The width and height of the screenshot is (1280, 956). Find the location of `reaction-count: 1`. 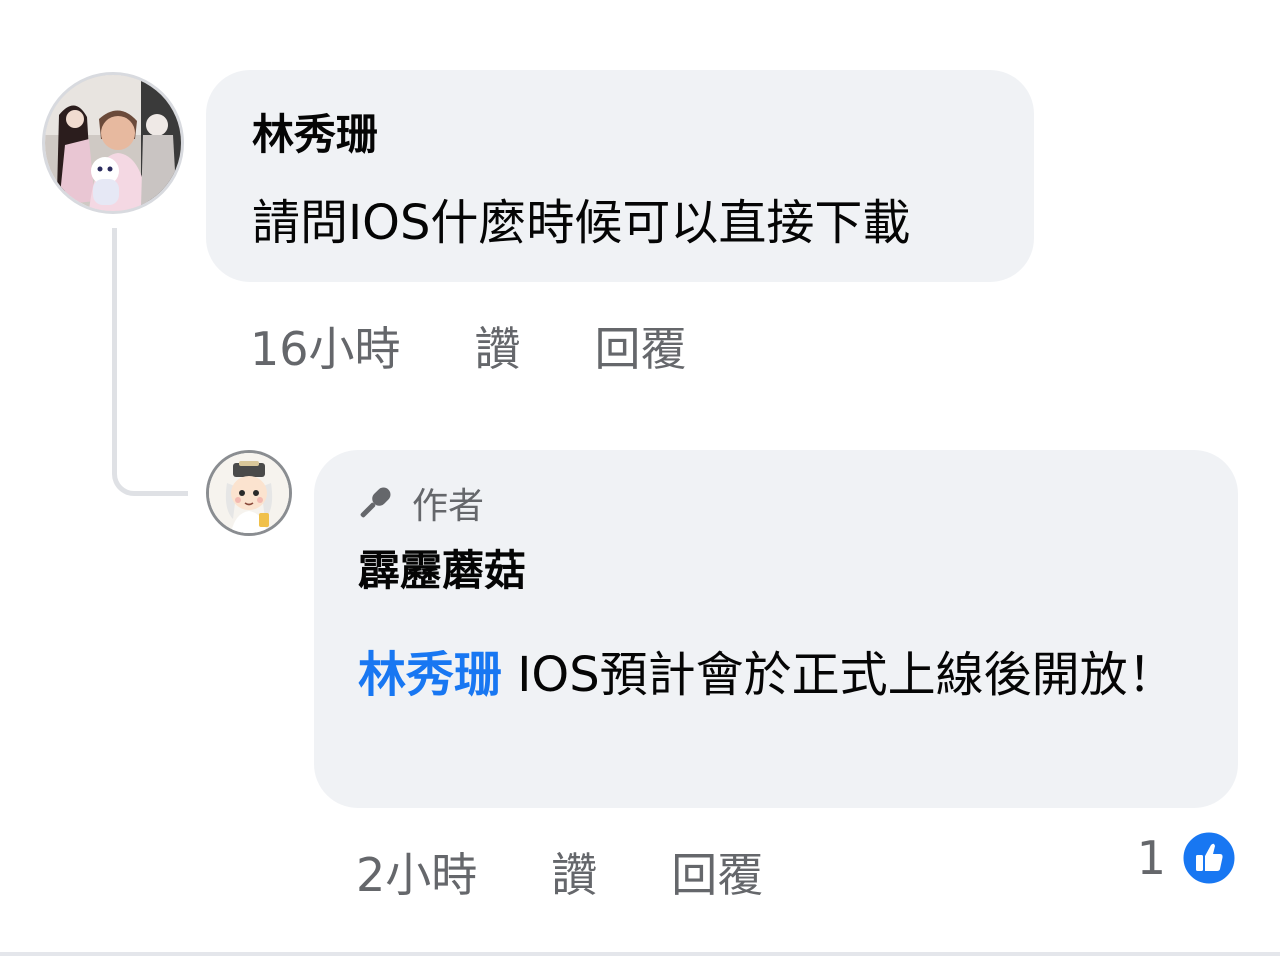

reaction-count: 1 is located at coordinates (1151, 858).